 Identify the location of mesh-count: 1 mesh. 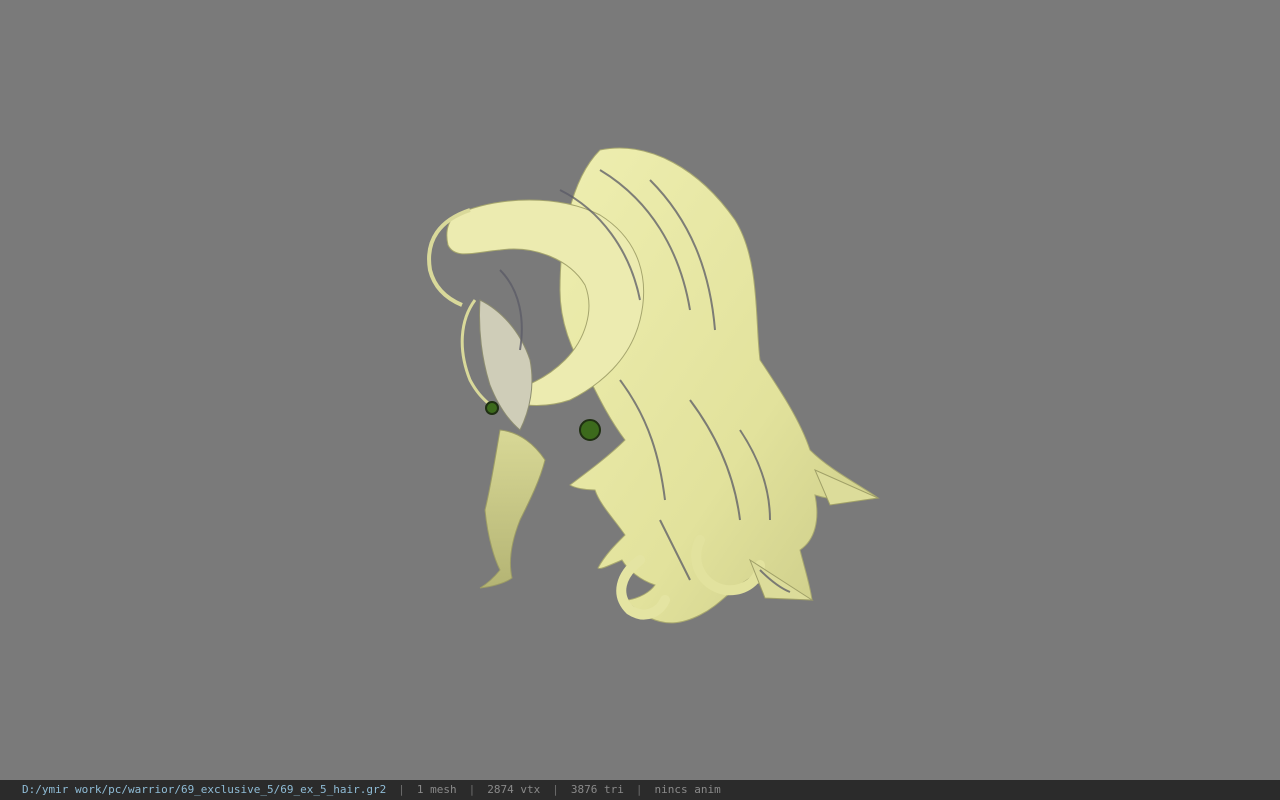
(436, 789).